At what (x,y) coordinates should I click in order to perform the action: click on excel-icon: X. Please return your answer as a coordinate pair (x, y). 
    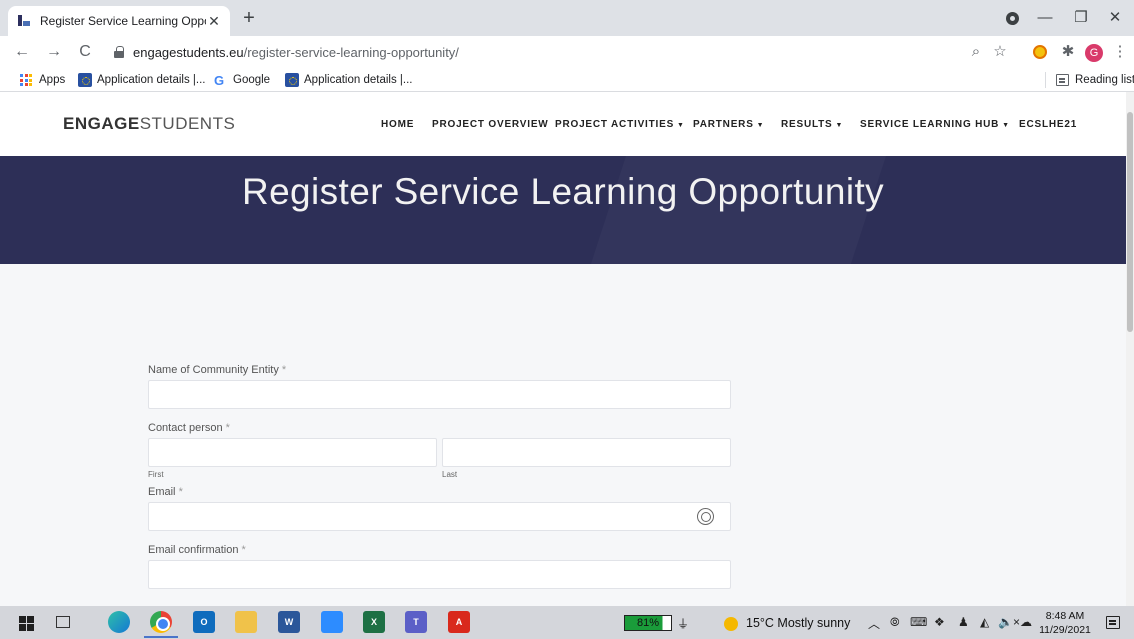
    Looking at the image, I should click on (374, 622).